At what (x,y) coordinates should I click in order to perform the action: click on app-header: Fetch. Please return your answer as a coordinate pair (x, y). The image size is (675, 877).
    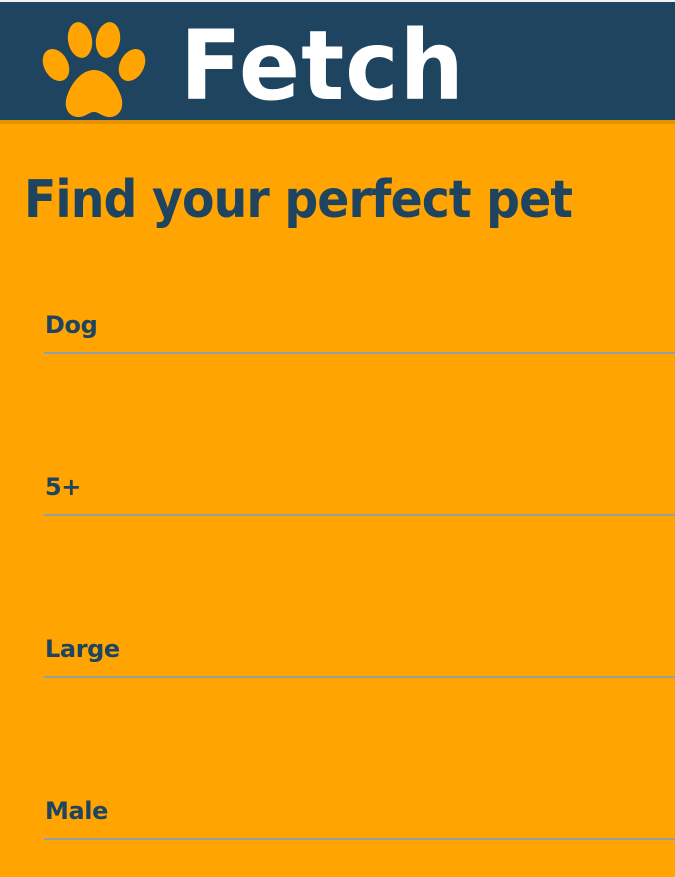
    Looking at the image, I should click on (337, 60).